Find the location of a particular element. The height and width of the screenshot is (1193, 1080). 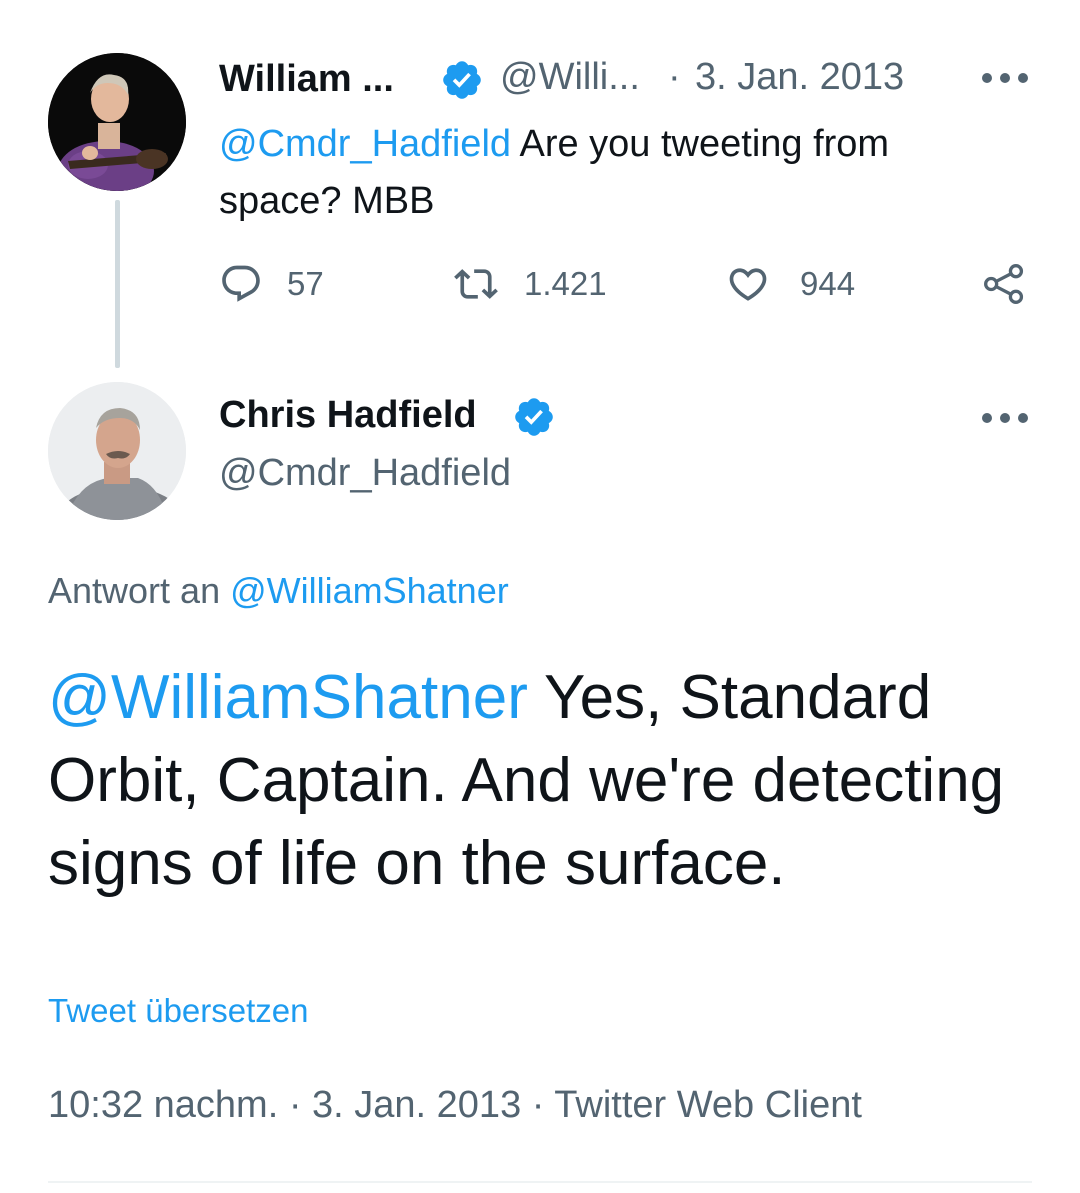

reply-icon is located at coordinates (241, 283).